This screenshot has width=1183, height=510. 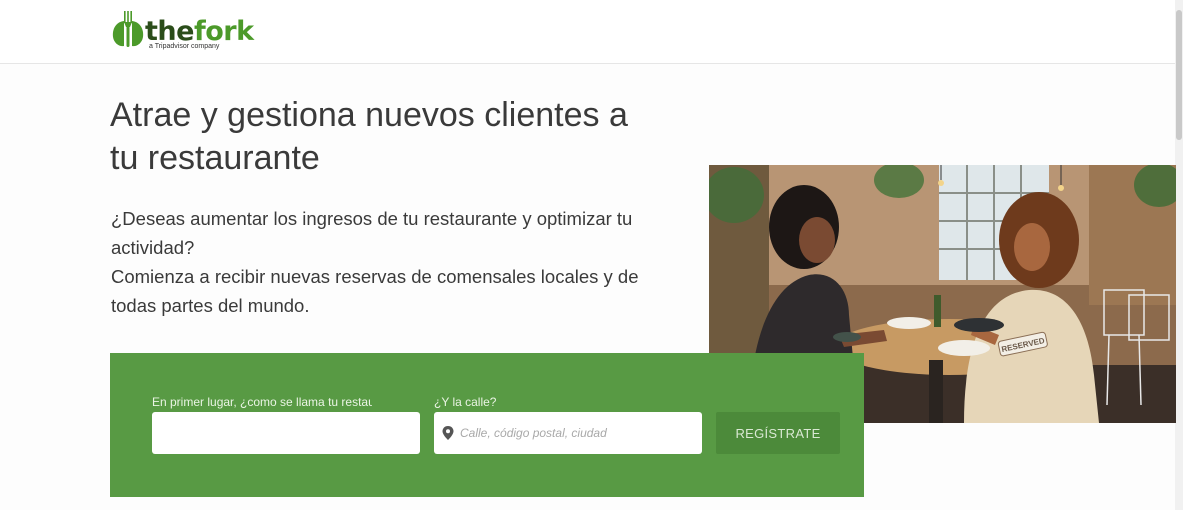 I want to click on street-label: ¿Y la calle?, so click(x=465, y=402).